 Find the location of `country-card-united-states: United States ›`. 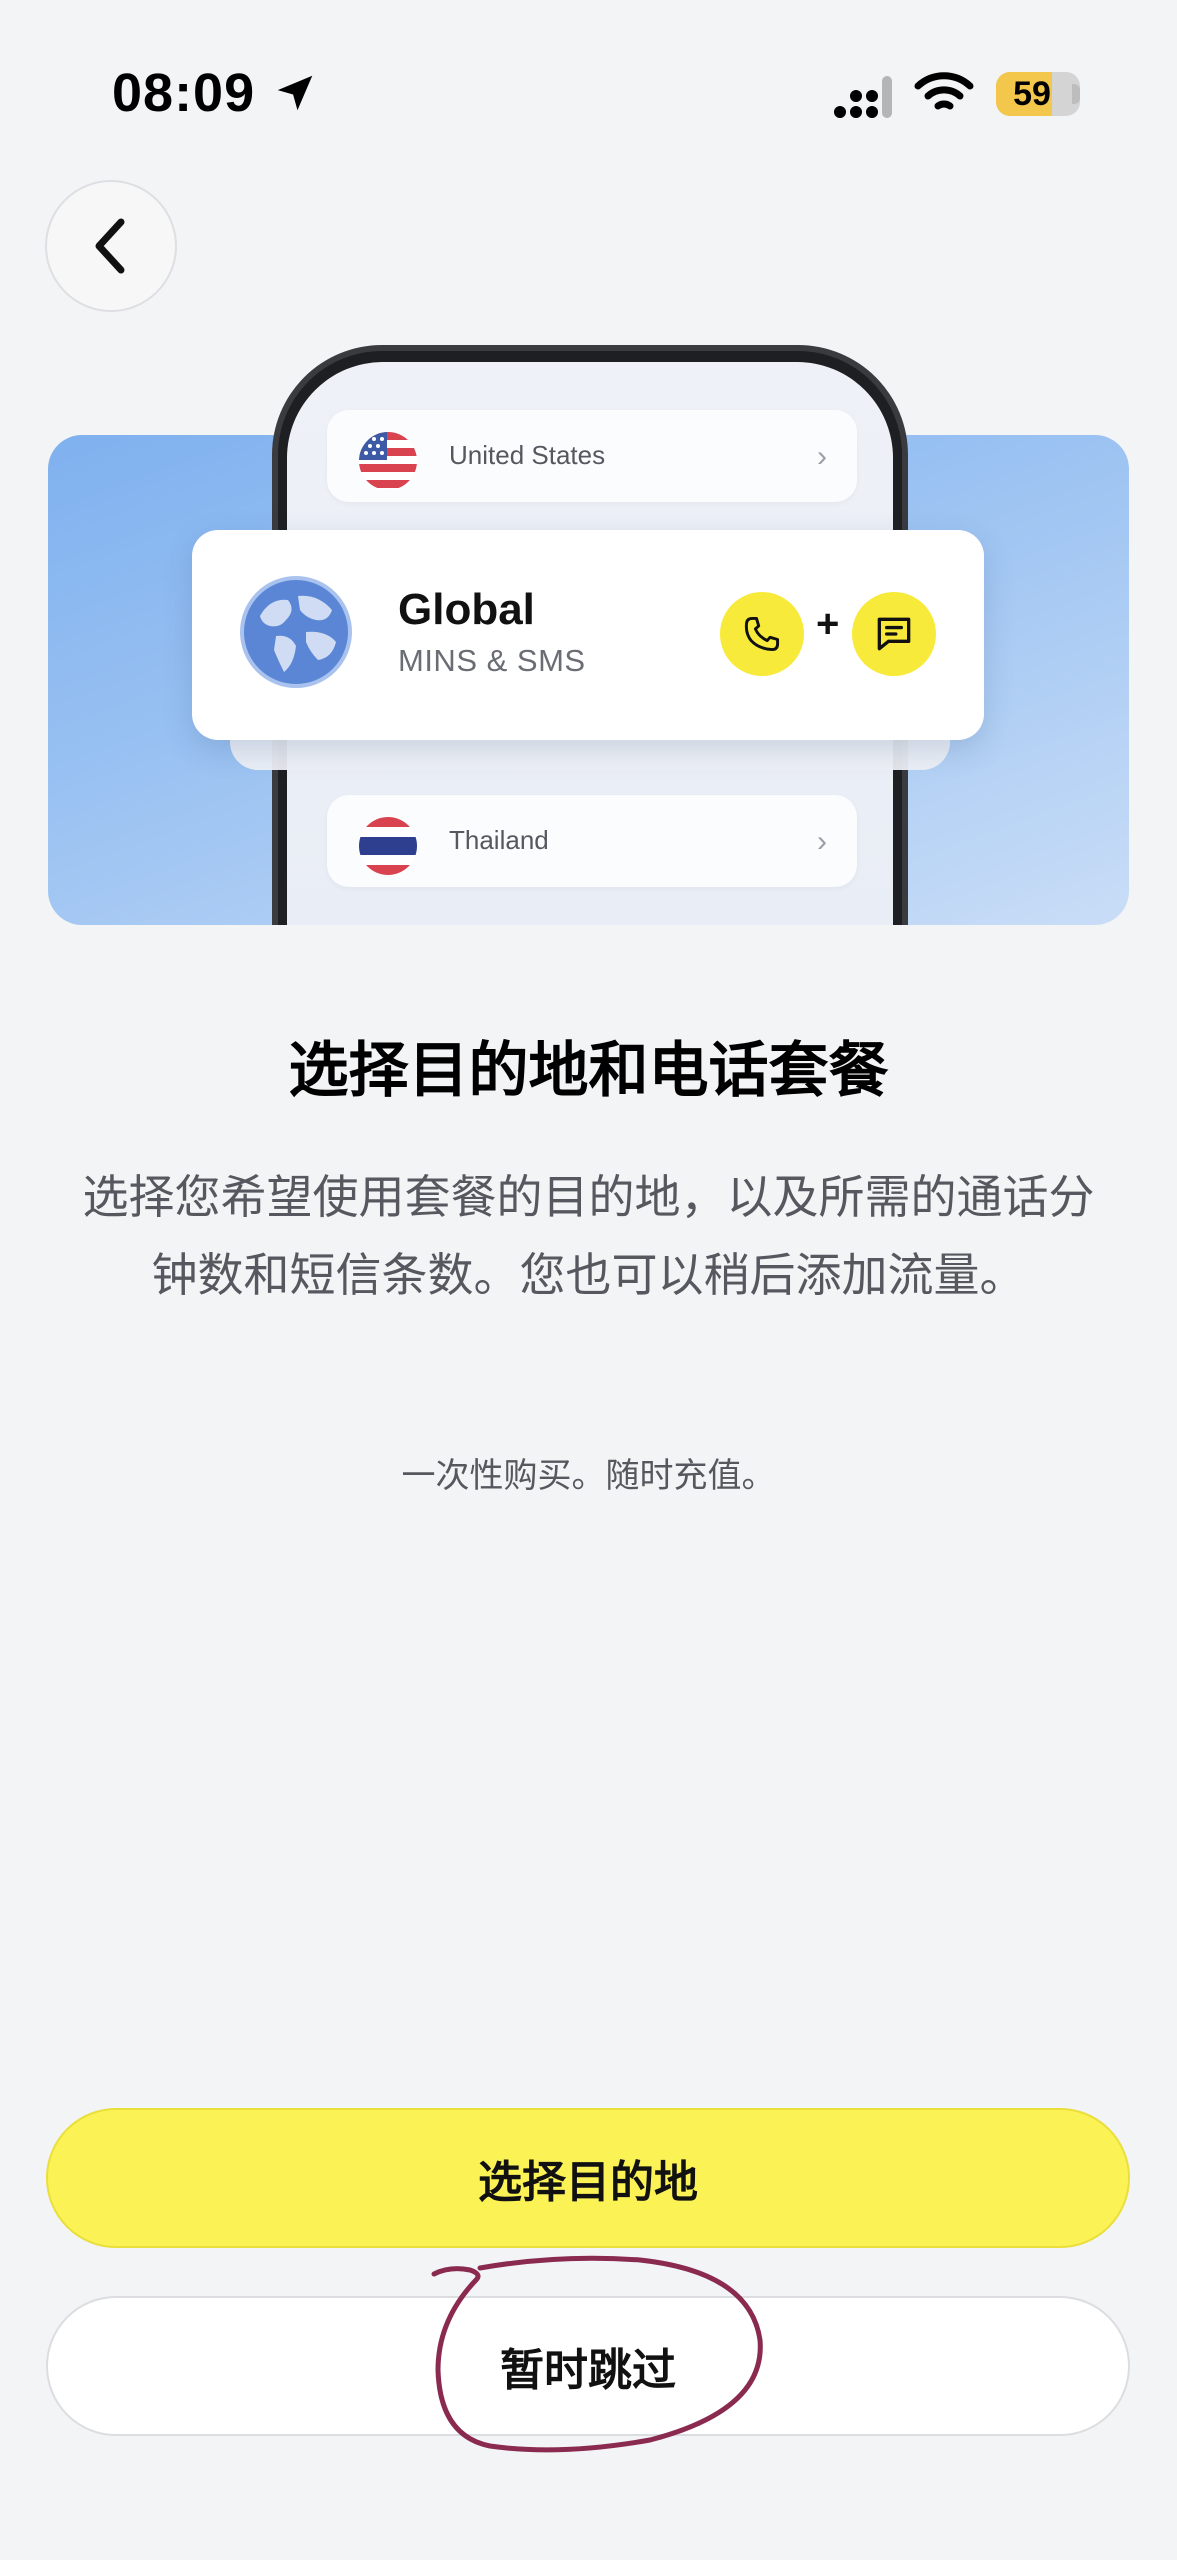

country-card-united-states: United States › is located at coordinates (592, 456).